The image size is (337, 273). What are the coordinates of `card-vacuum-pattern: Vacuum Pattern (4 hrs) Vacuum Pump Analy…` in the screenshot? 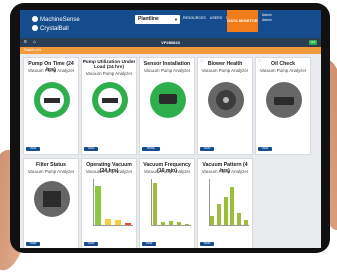 It's located at (225, 203).